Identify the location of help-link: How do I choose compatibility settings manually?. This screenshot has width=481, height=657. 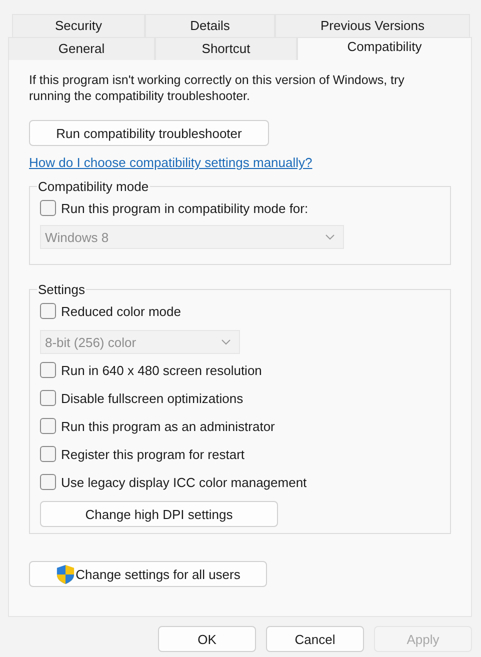
(170, 162).